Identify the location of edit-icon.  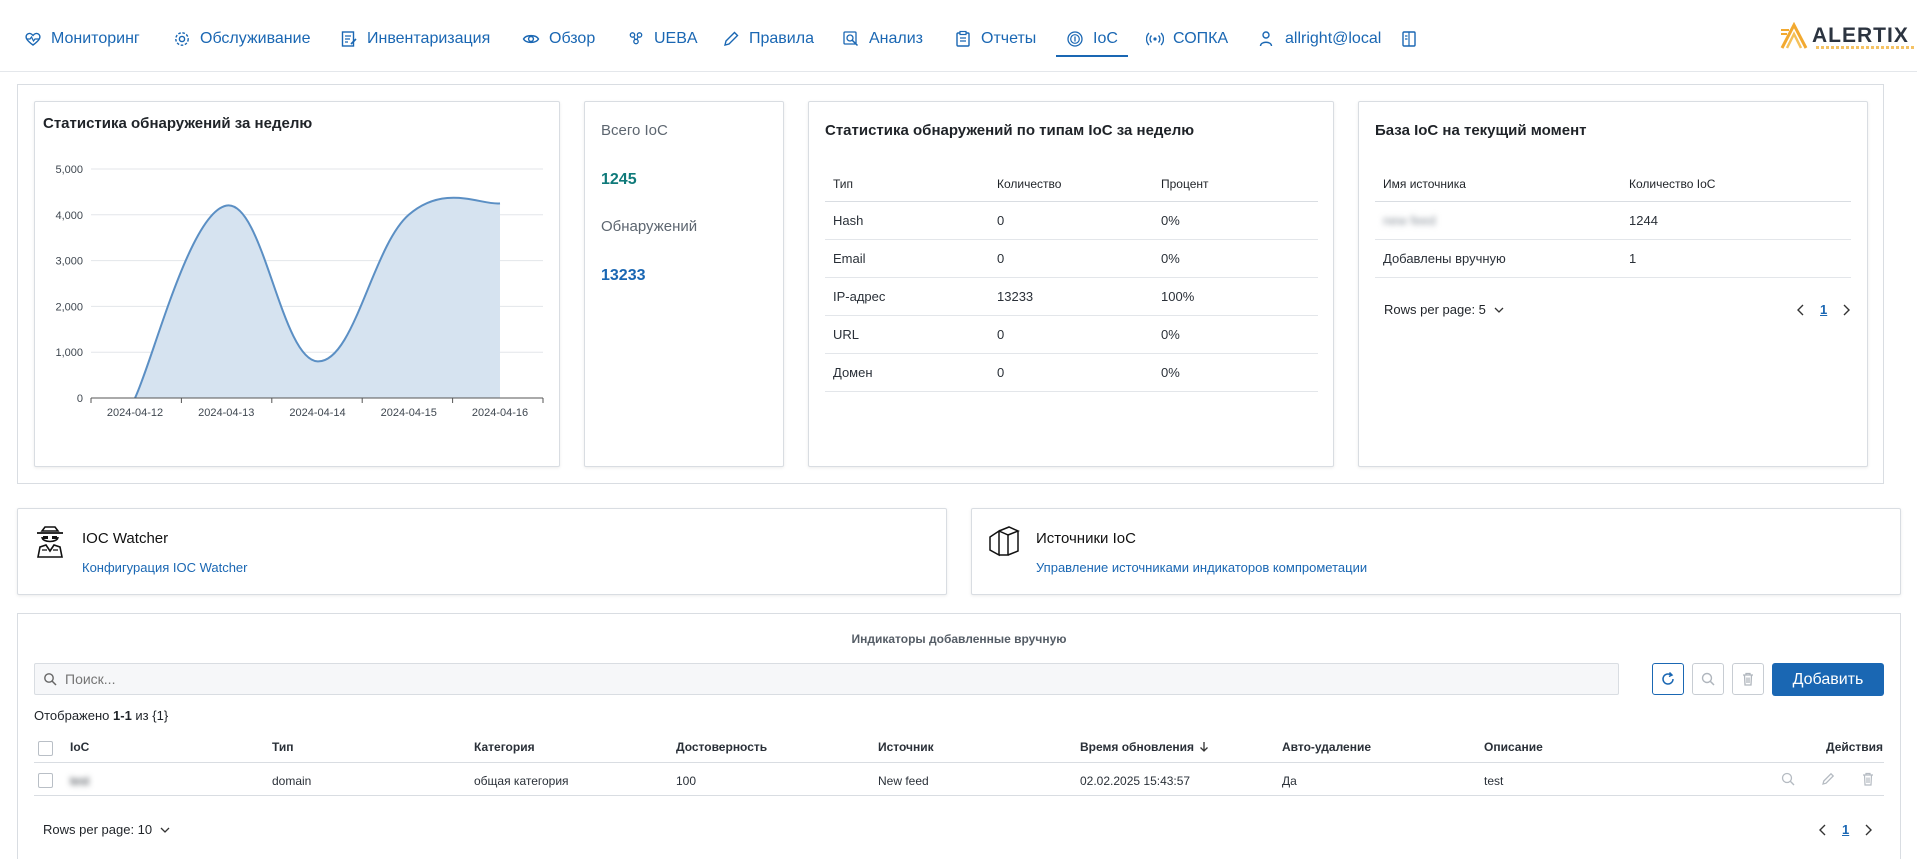
(1828, 779).